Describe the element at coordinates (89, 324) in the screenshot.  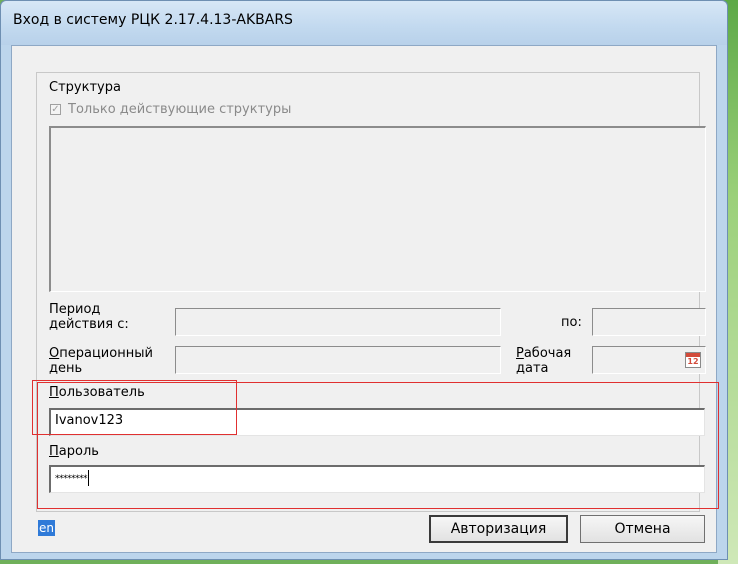
I see `period-label-line2: действия с:` at that location.